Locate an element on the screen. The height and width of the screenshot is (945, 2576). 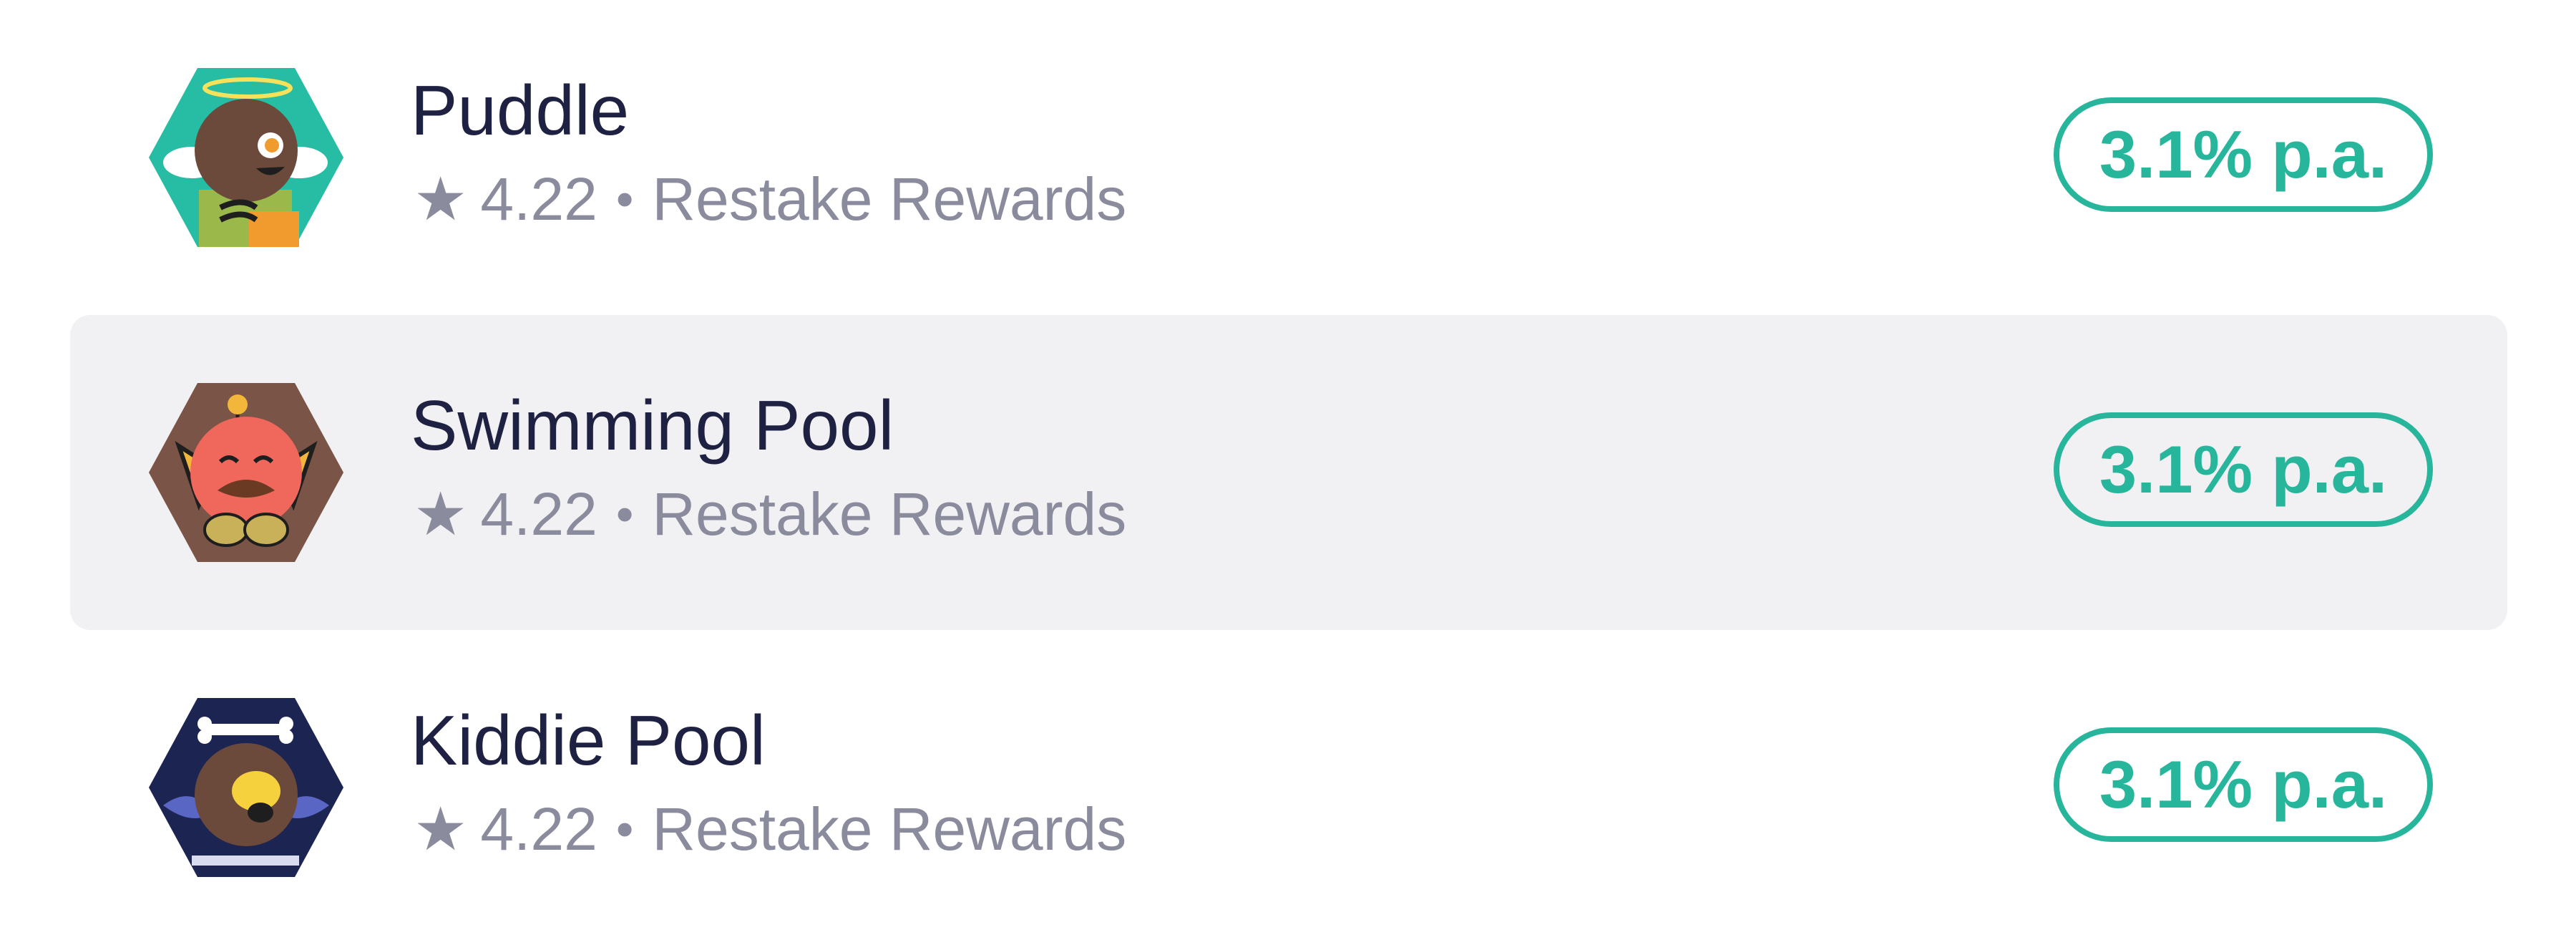
pool-name: Puddle is located at coordinates (520, 110).